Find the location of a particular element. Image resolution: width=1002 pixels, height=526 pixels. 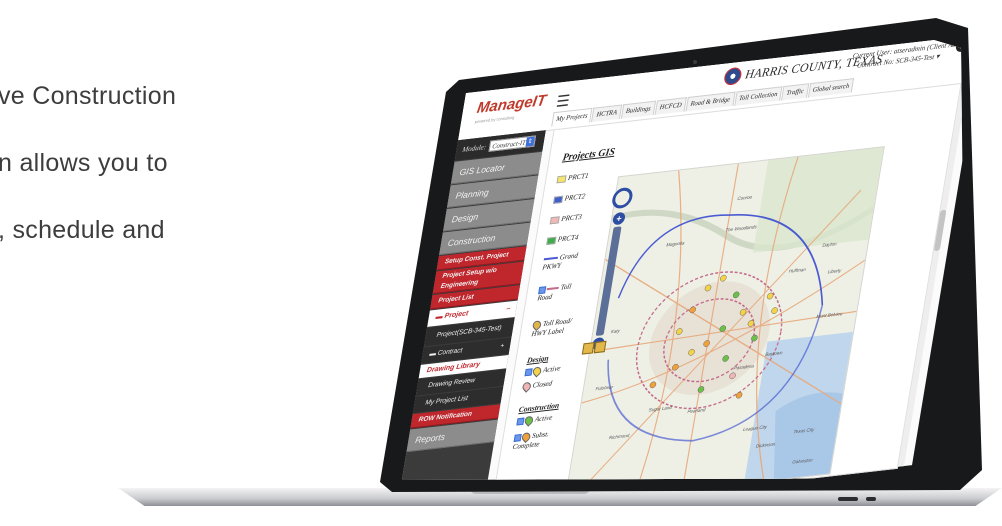

plus-icon: + is located at coordinates (502, 346).